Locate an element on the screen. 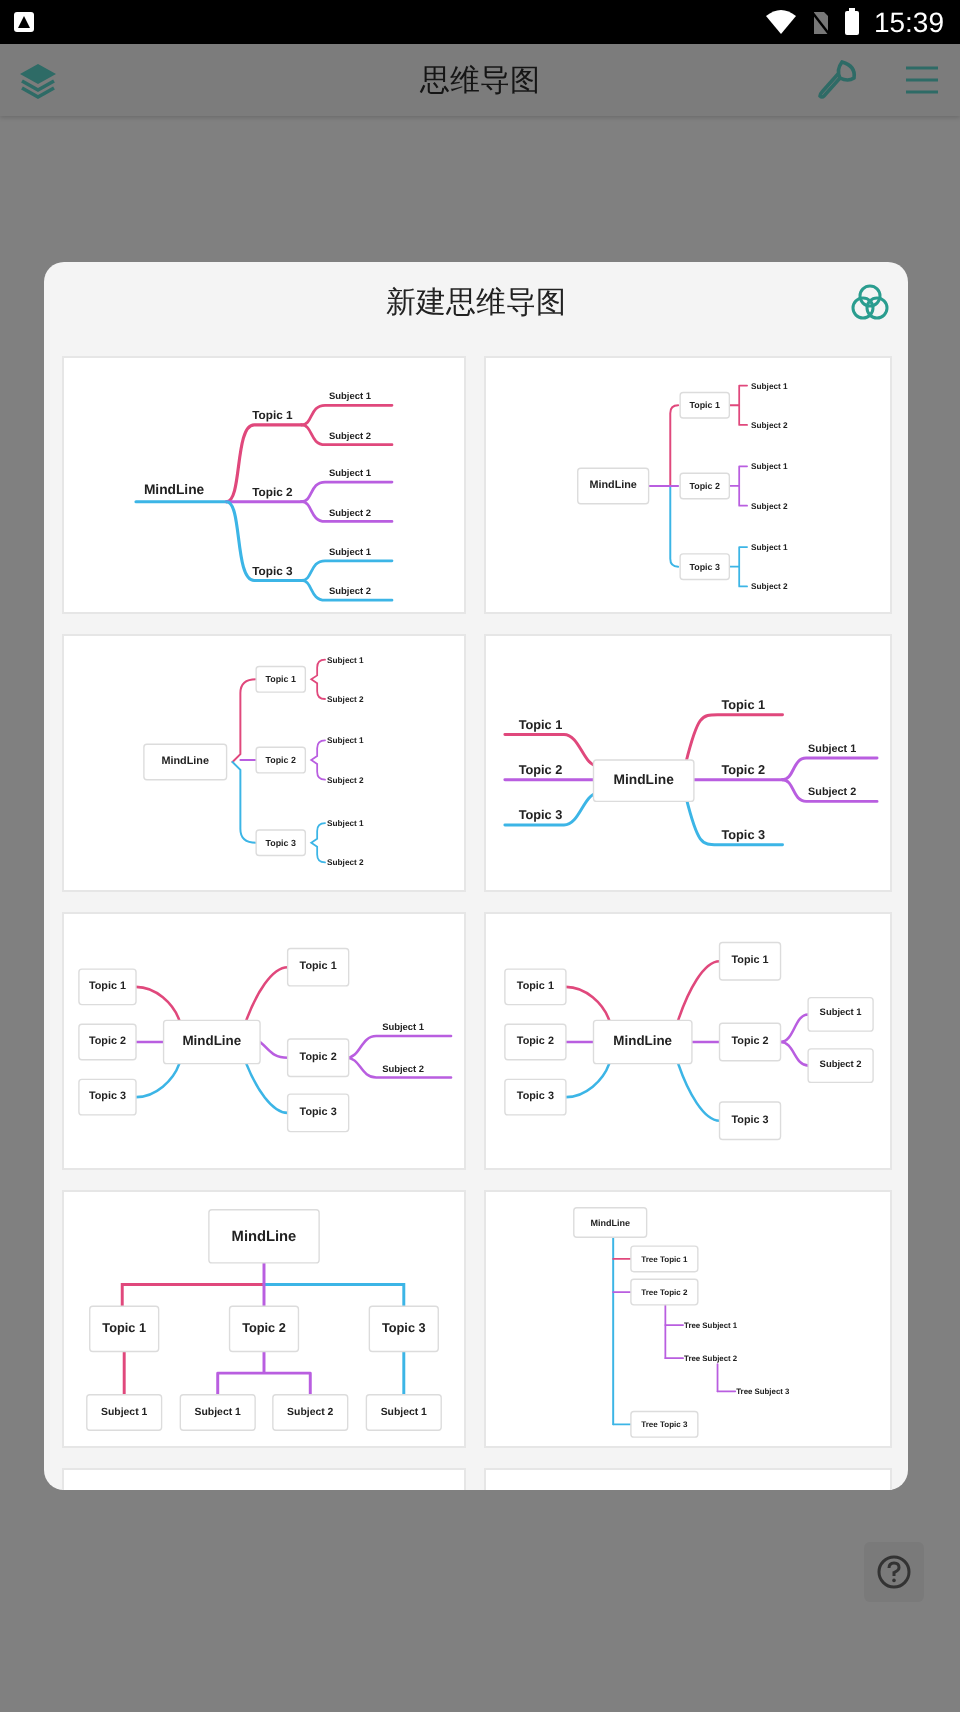 This screenshot has width=960, height=1712. notification-icon is located at coordinates (24, 22).